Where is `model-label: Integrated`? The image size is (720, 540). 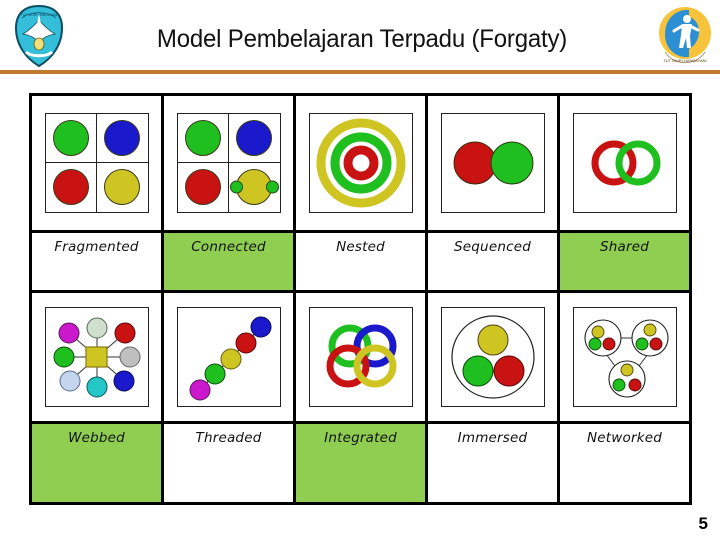 model-label: Integrated is located at coordinates (360, 437).